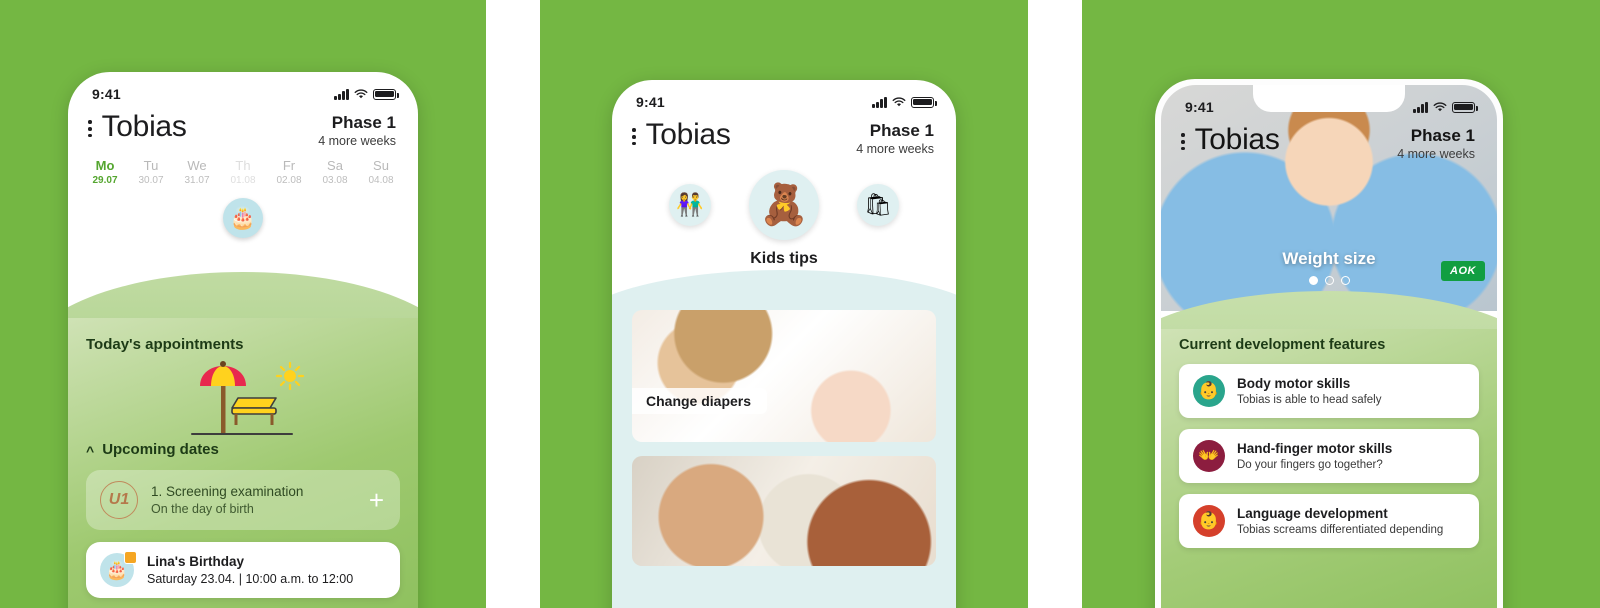 Image resolution: width=1600 pixels, height=608 pixels. Describe the element at coordinates (160, 449) in the screenshot. I see `upcoming-dates-label: Upcoming dates` at that location.